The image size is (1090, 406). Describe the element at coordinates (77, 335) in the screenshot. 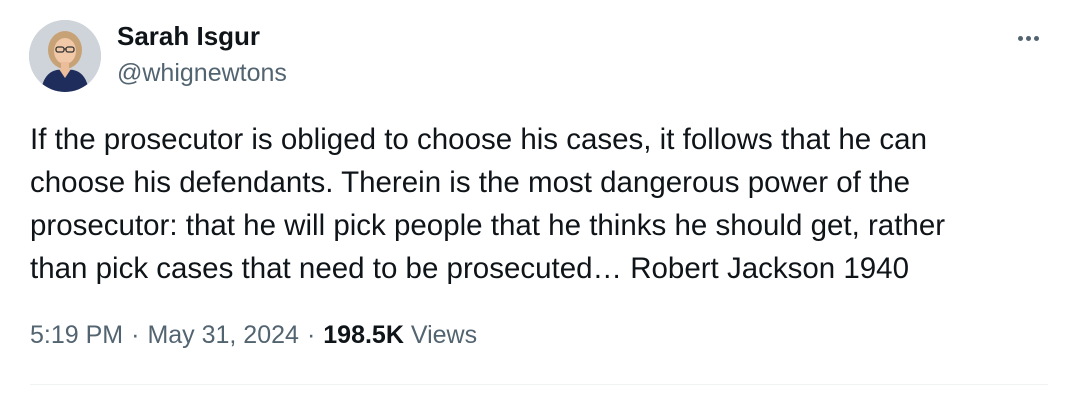

I see `tweet-time: 5:19 PM` at that location.